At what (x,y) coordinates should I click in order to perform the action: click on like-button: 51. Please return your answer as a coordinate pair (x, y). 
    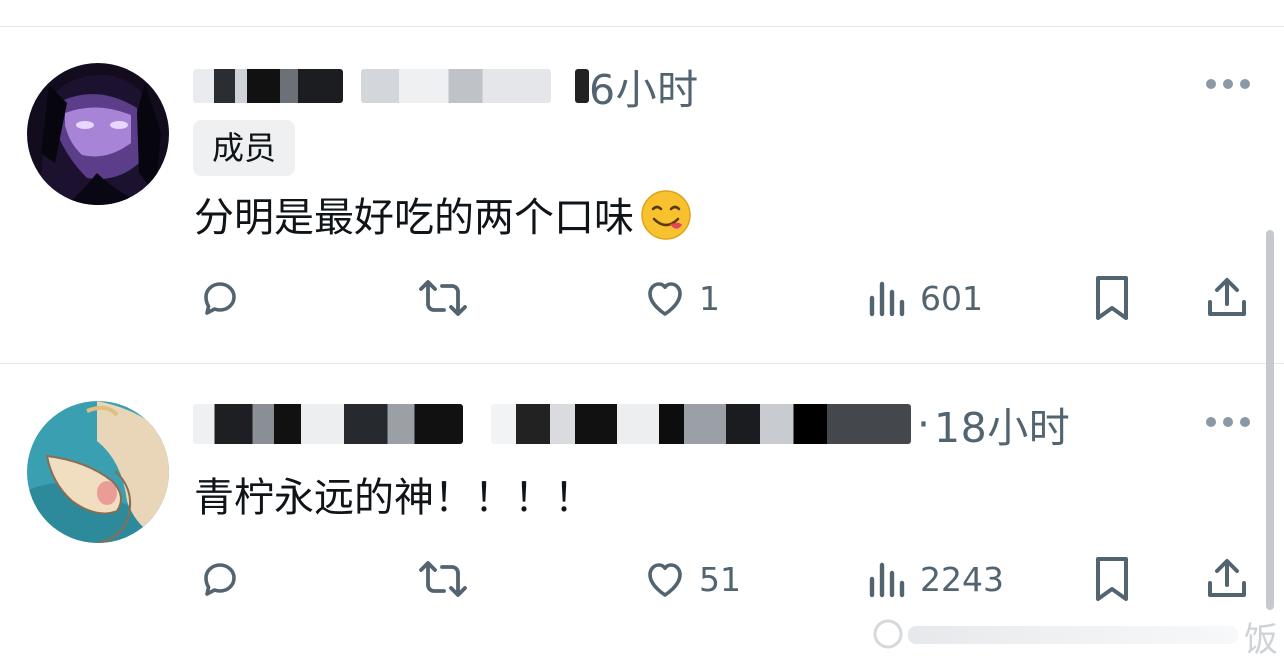
    Looking at the image, I should click on (691, 579).